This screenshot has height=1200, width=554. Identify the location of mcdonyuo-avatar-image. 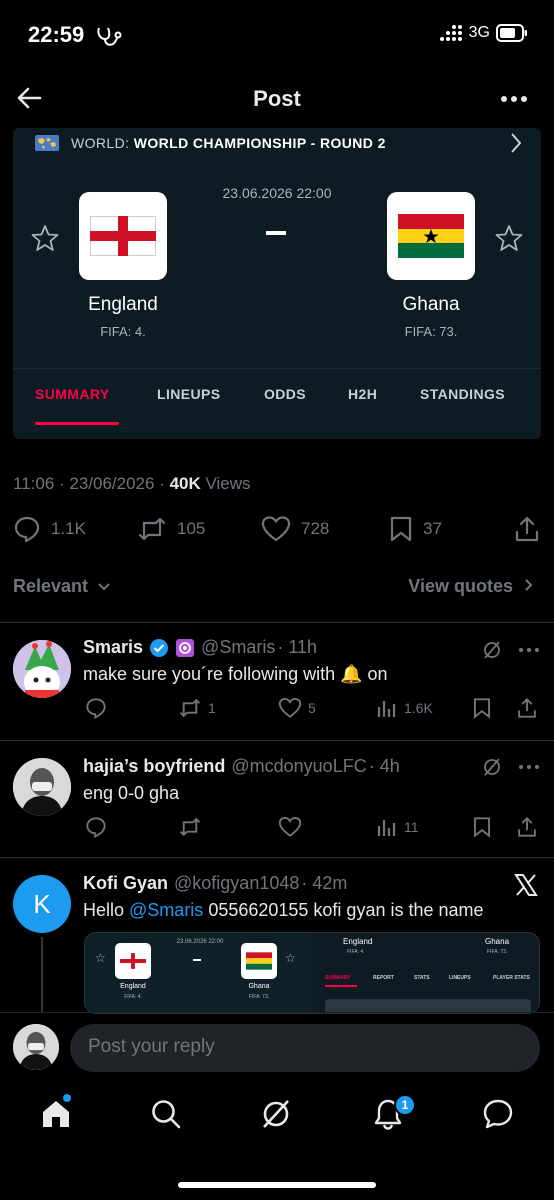
(42, 787).